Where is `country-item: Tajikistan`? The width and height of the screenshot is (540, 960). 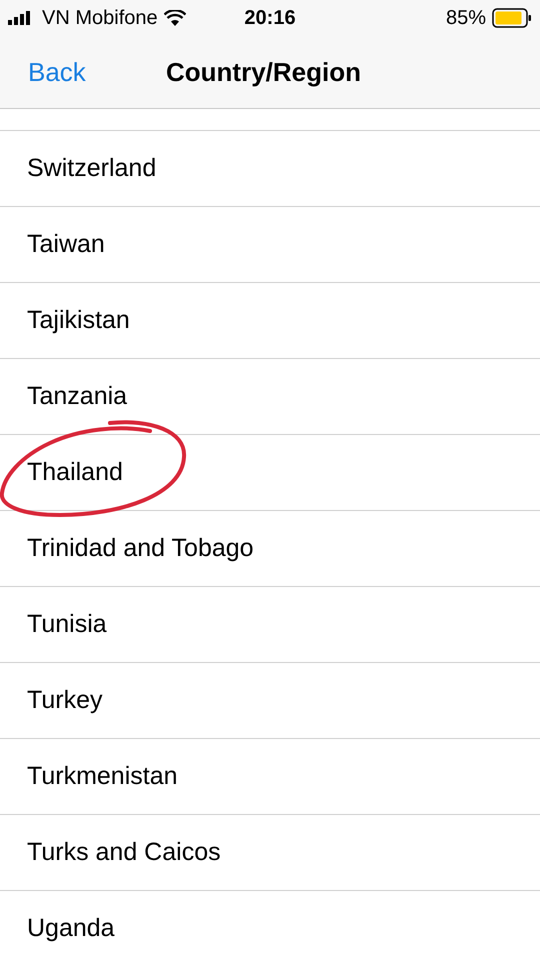
country-item: Tajikistan is located at coordinates (78, 321).